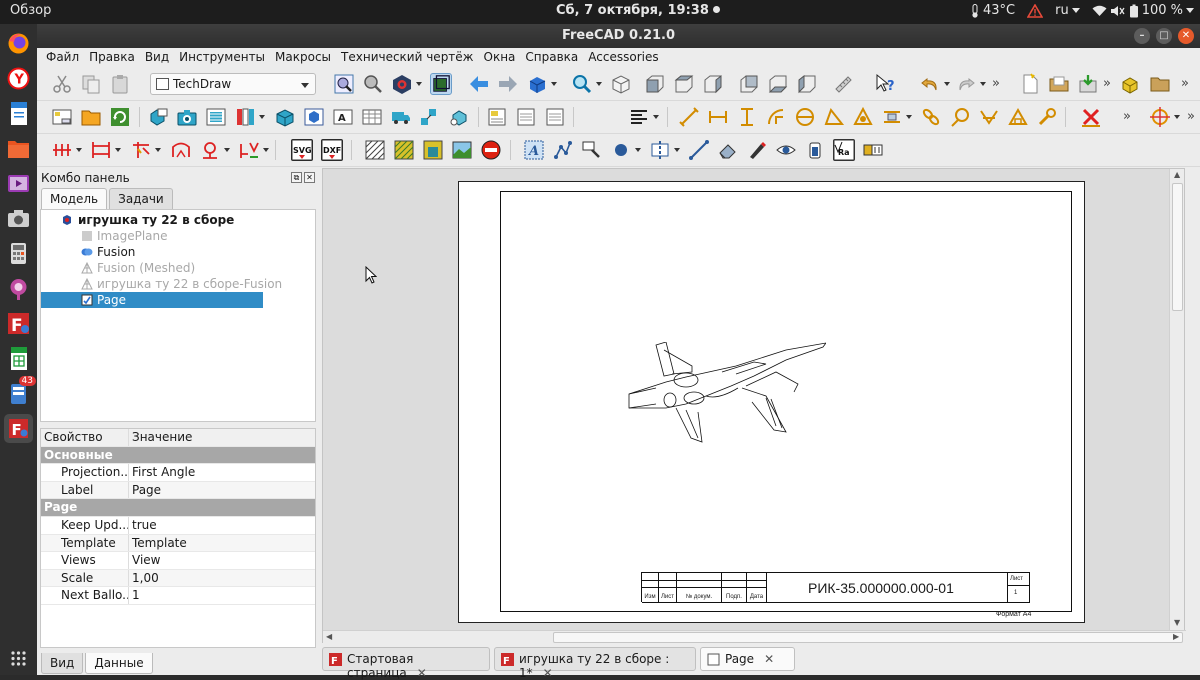 The height and width of the screenshot is (680, 1200). Describe the element at coordinates (343, 117) in the screenshot. I see `insert-annotation-button: A` at that location.